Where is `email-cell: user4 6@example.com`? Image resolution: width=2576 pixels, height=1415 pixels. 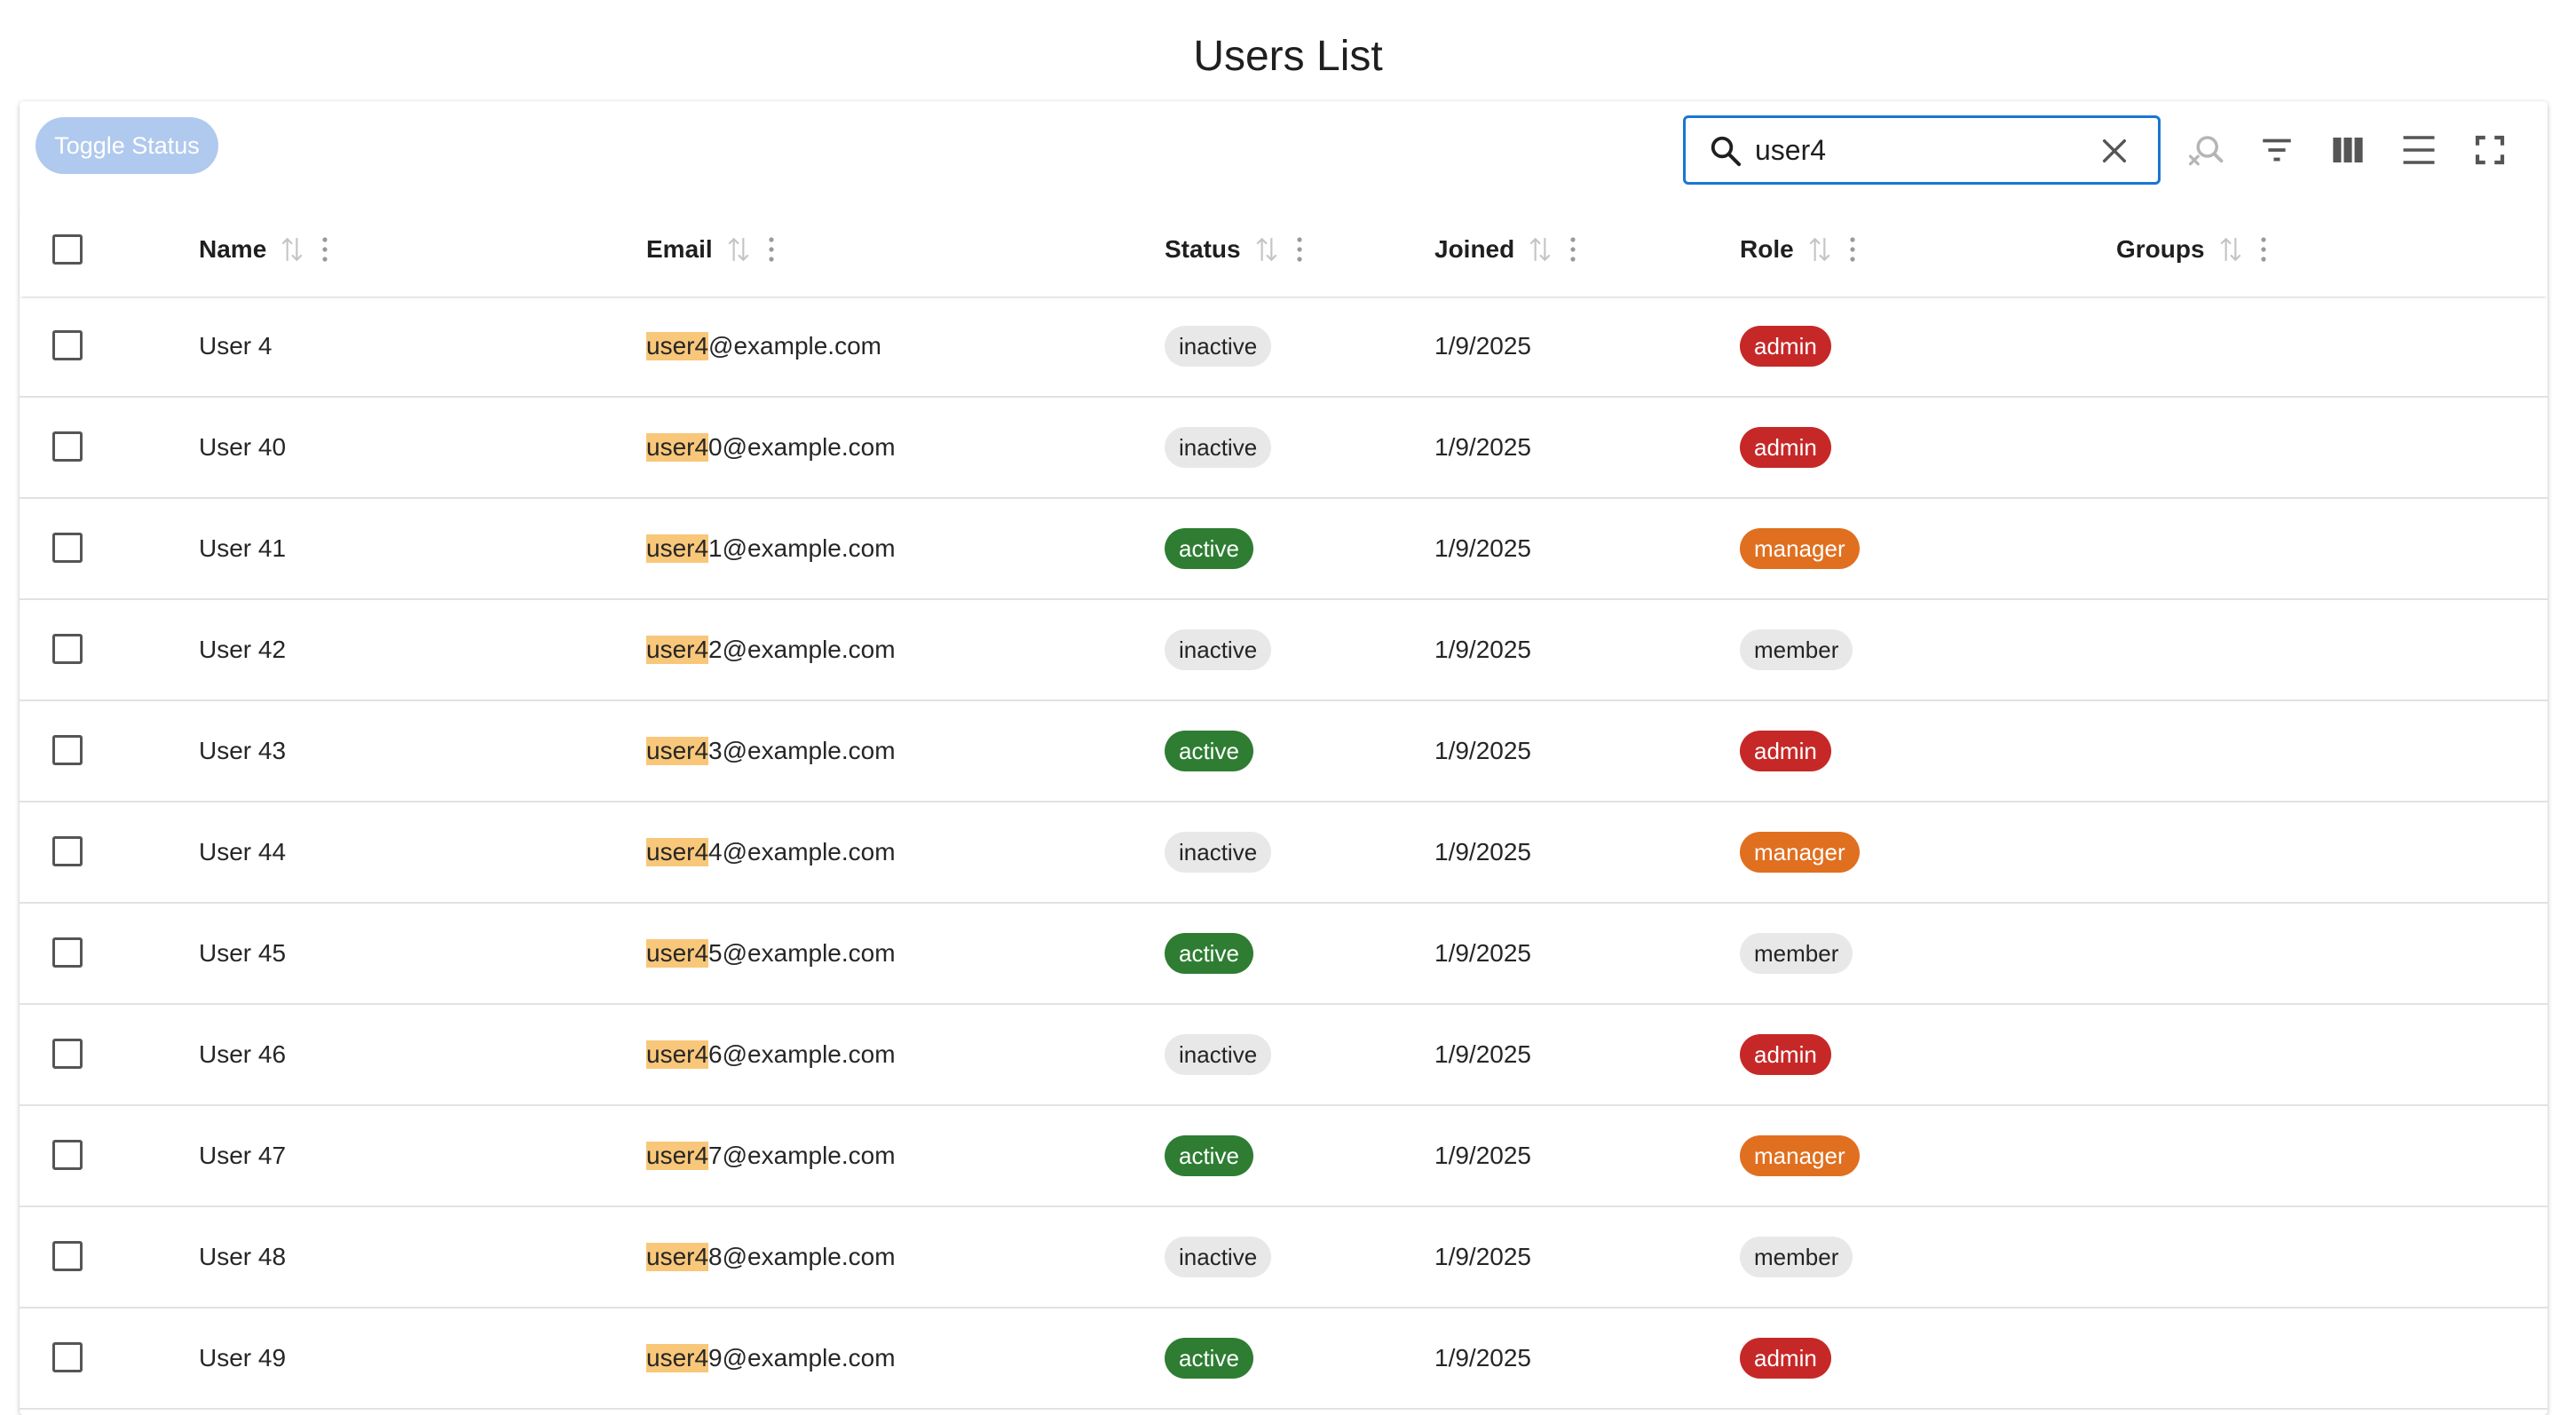 email-cell: user4 6@example.com is located at coordinates (771, 1054).